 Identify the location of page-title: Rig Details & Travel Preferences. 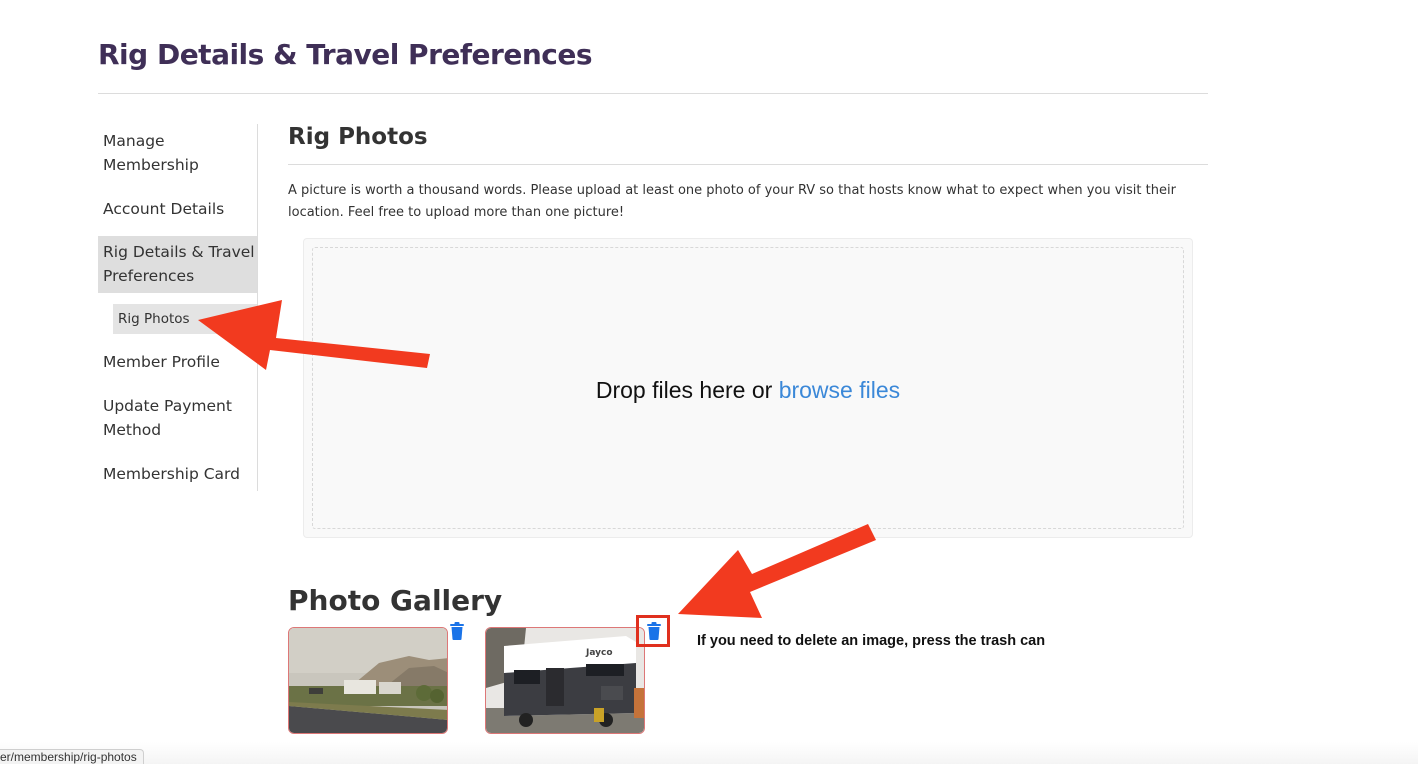
(345, 54).